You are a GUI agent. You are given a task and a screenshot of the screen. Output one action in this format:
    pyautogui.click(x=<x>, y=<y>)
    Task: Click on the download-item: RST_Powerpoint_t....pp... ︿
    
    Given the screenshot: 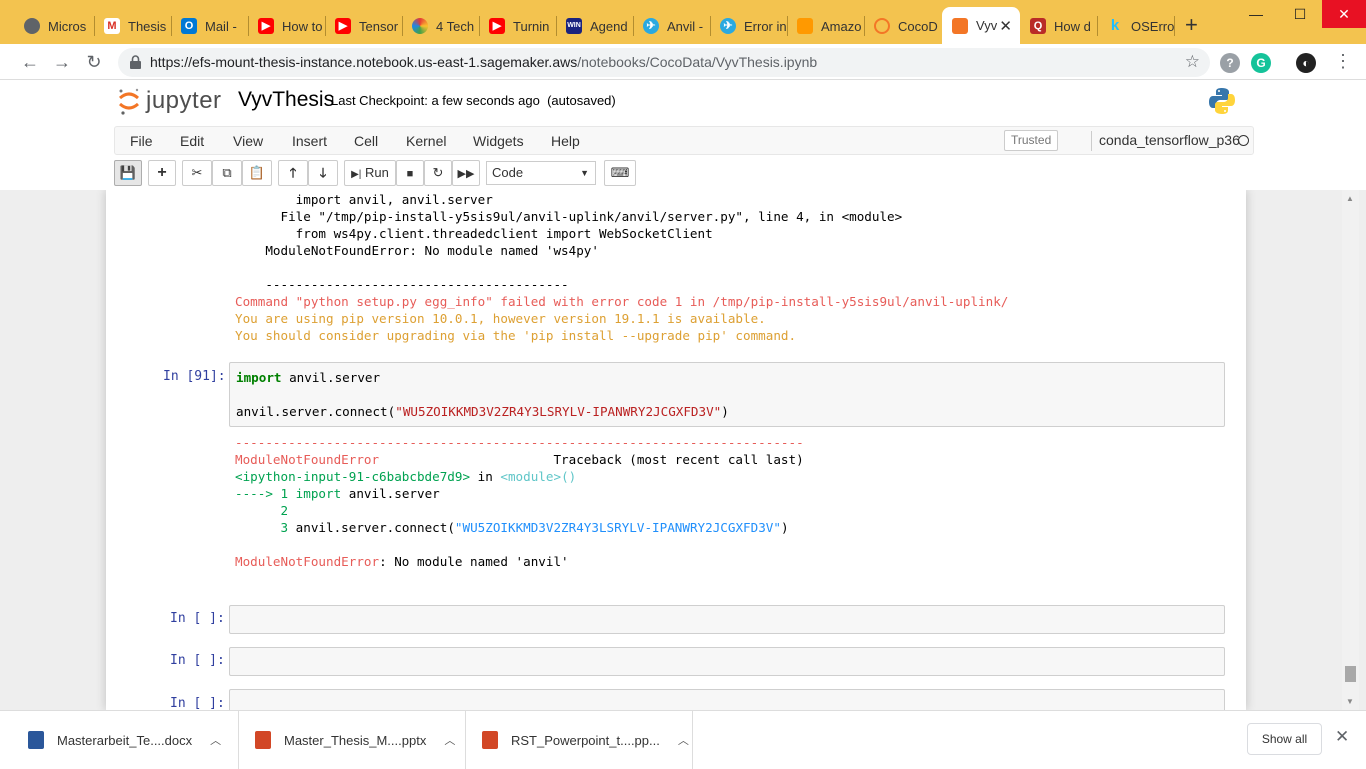 What is the action you would take?
    pyautogui.click(x=579, y=740)
    